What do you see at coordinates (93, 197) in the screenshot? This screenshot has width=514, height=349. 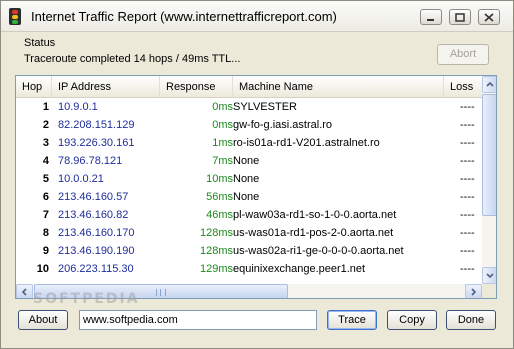 I see `ip-cell: 213.46.160.57` at bounding box center [93, 197].